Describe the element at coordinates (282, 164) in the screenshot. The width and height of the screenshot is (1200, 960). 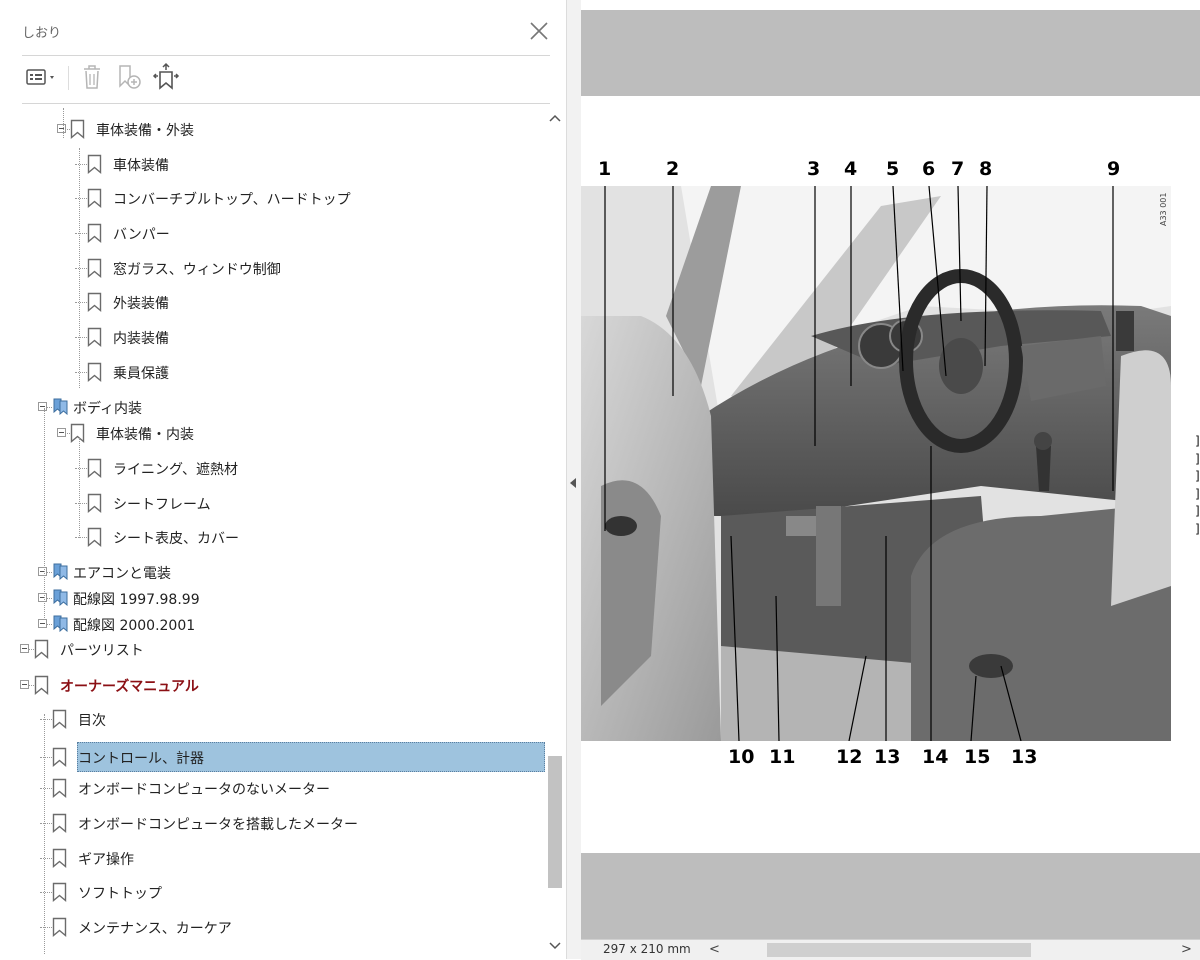
I see `bookmark-item: 車体装備` at that location.